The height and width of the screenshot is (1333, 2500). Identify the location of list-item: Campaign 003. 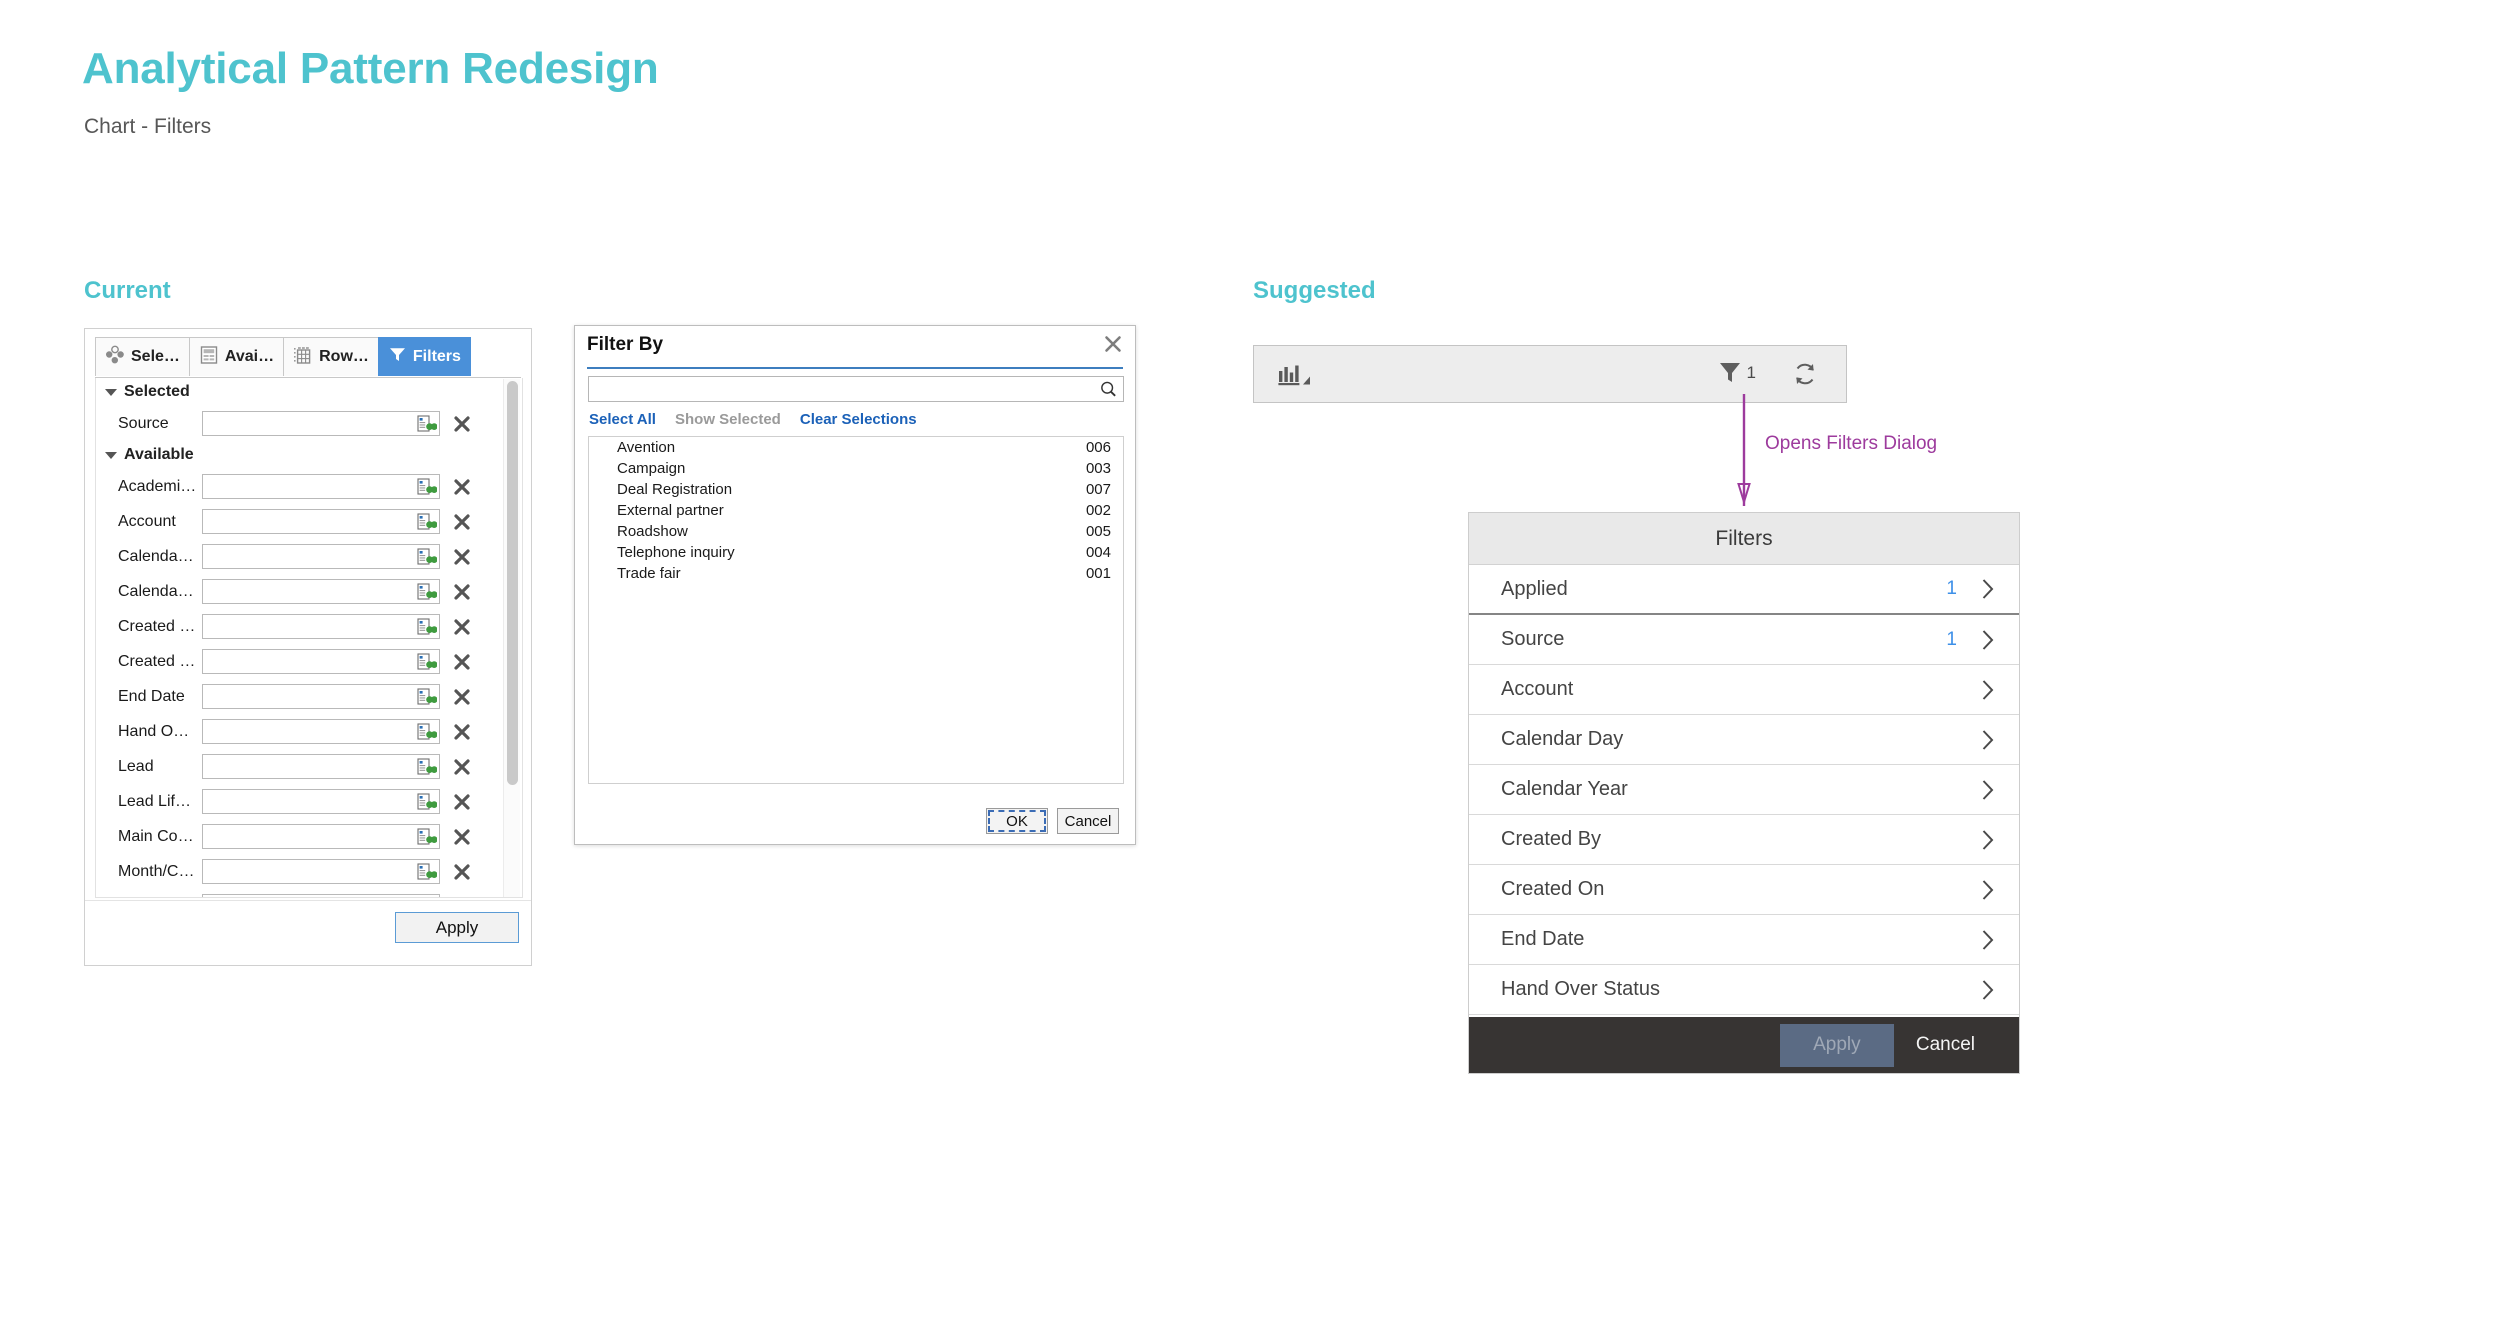
(856, 468).